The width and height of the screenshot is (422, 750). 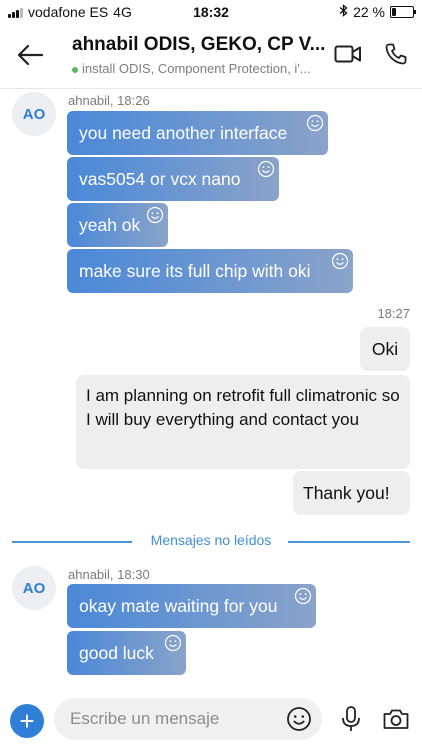 I want to click on battery-icon, so click(x=403, y=12).